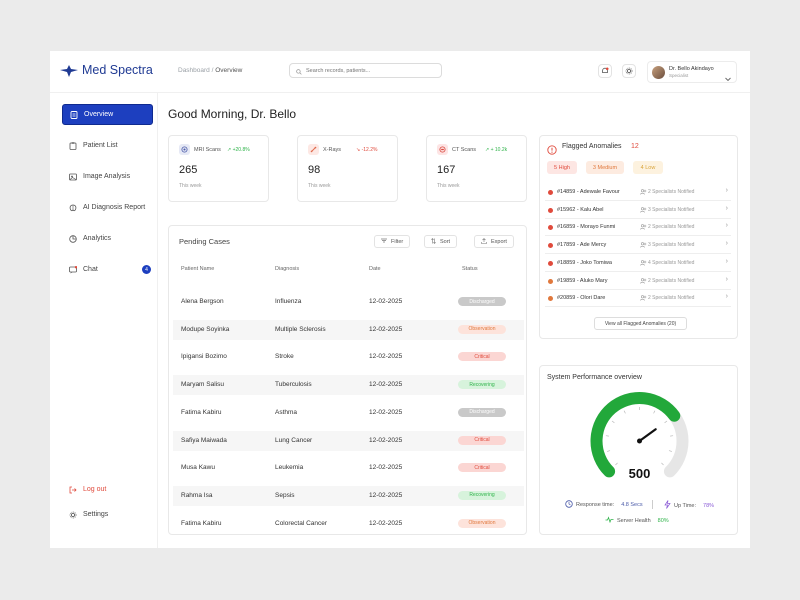 This screenshot has height=600, width=800. Describe the element at coordinates (476, 168) in the screenshot. I see `stat-card-ct: CT Scans ↗ + 10.2k 167 This week` at that location.